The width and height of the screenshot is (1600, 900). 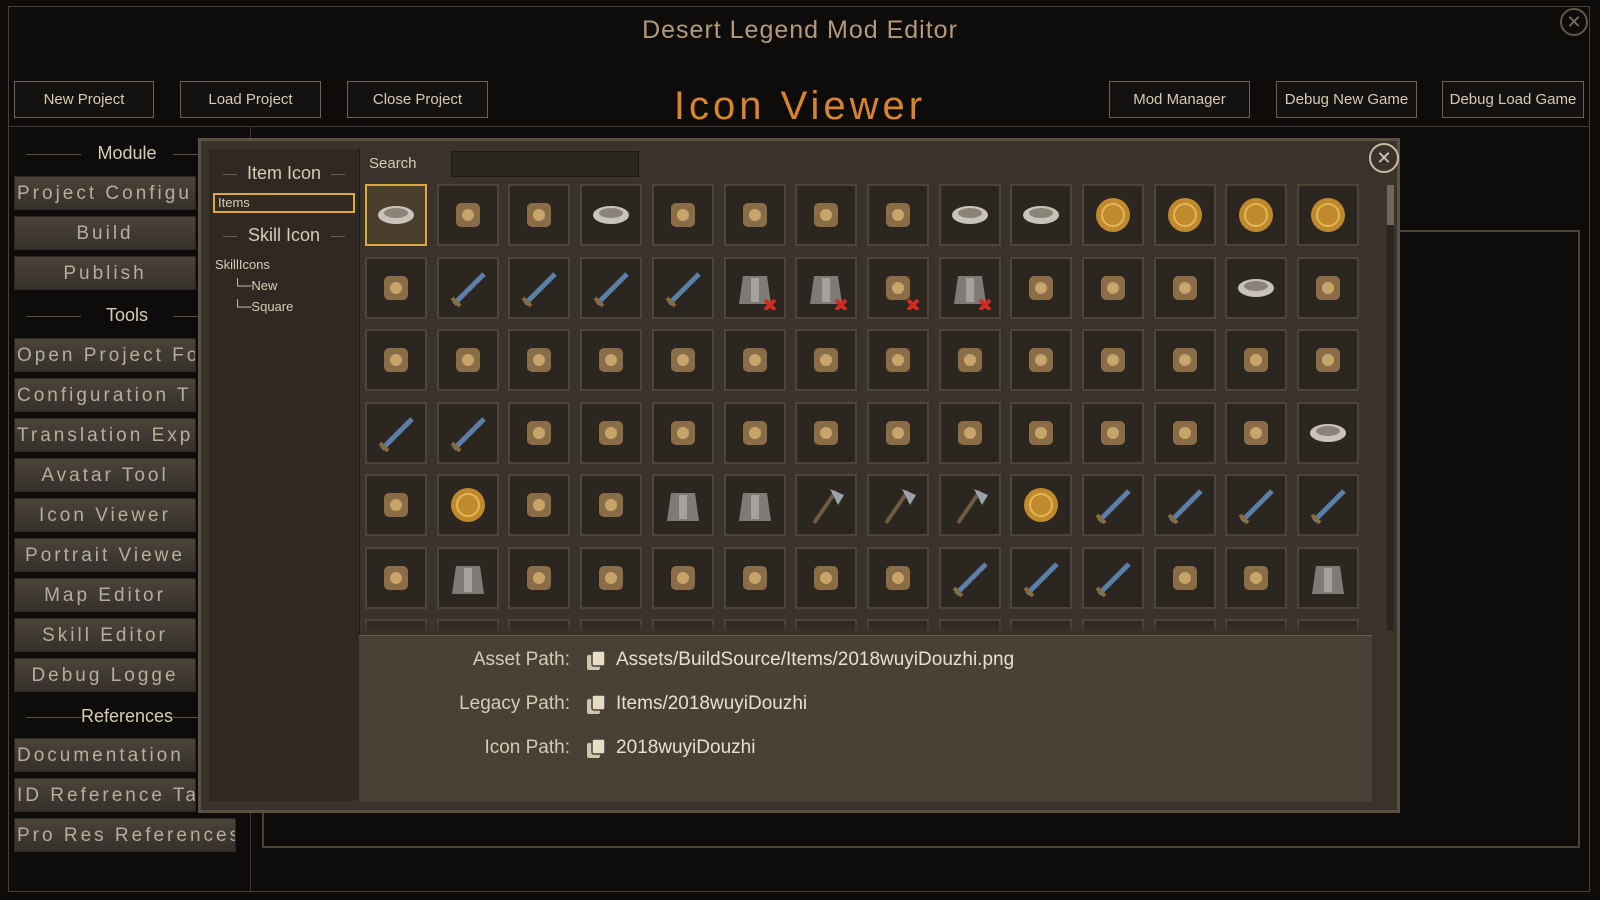 What do you see at coordinates (1346, 99) in the screenshot?
I see `debug-new-game-button: Debug New Game` at bounding box center [1346, 99].